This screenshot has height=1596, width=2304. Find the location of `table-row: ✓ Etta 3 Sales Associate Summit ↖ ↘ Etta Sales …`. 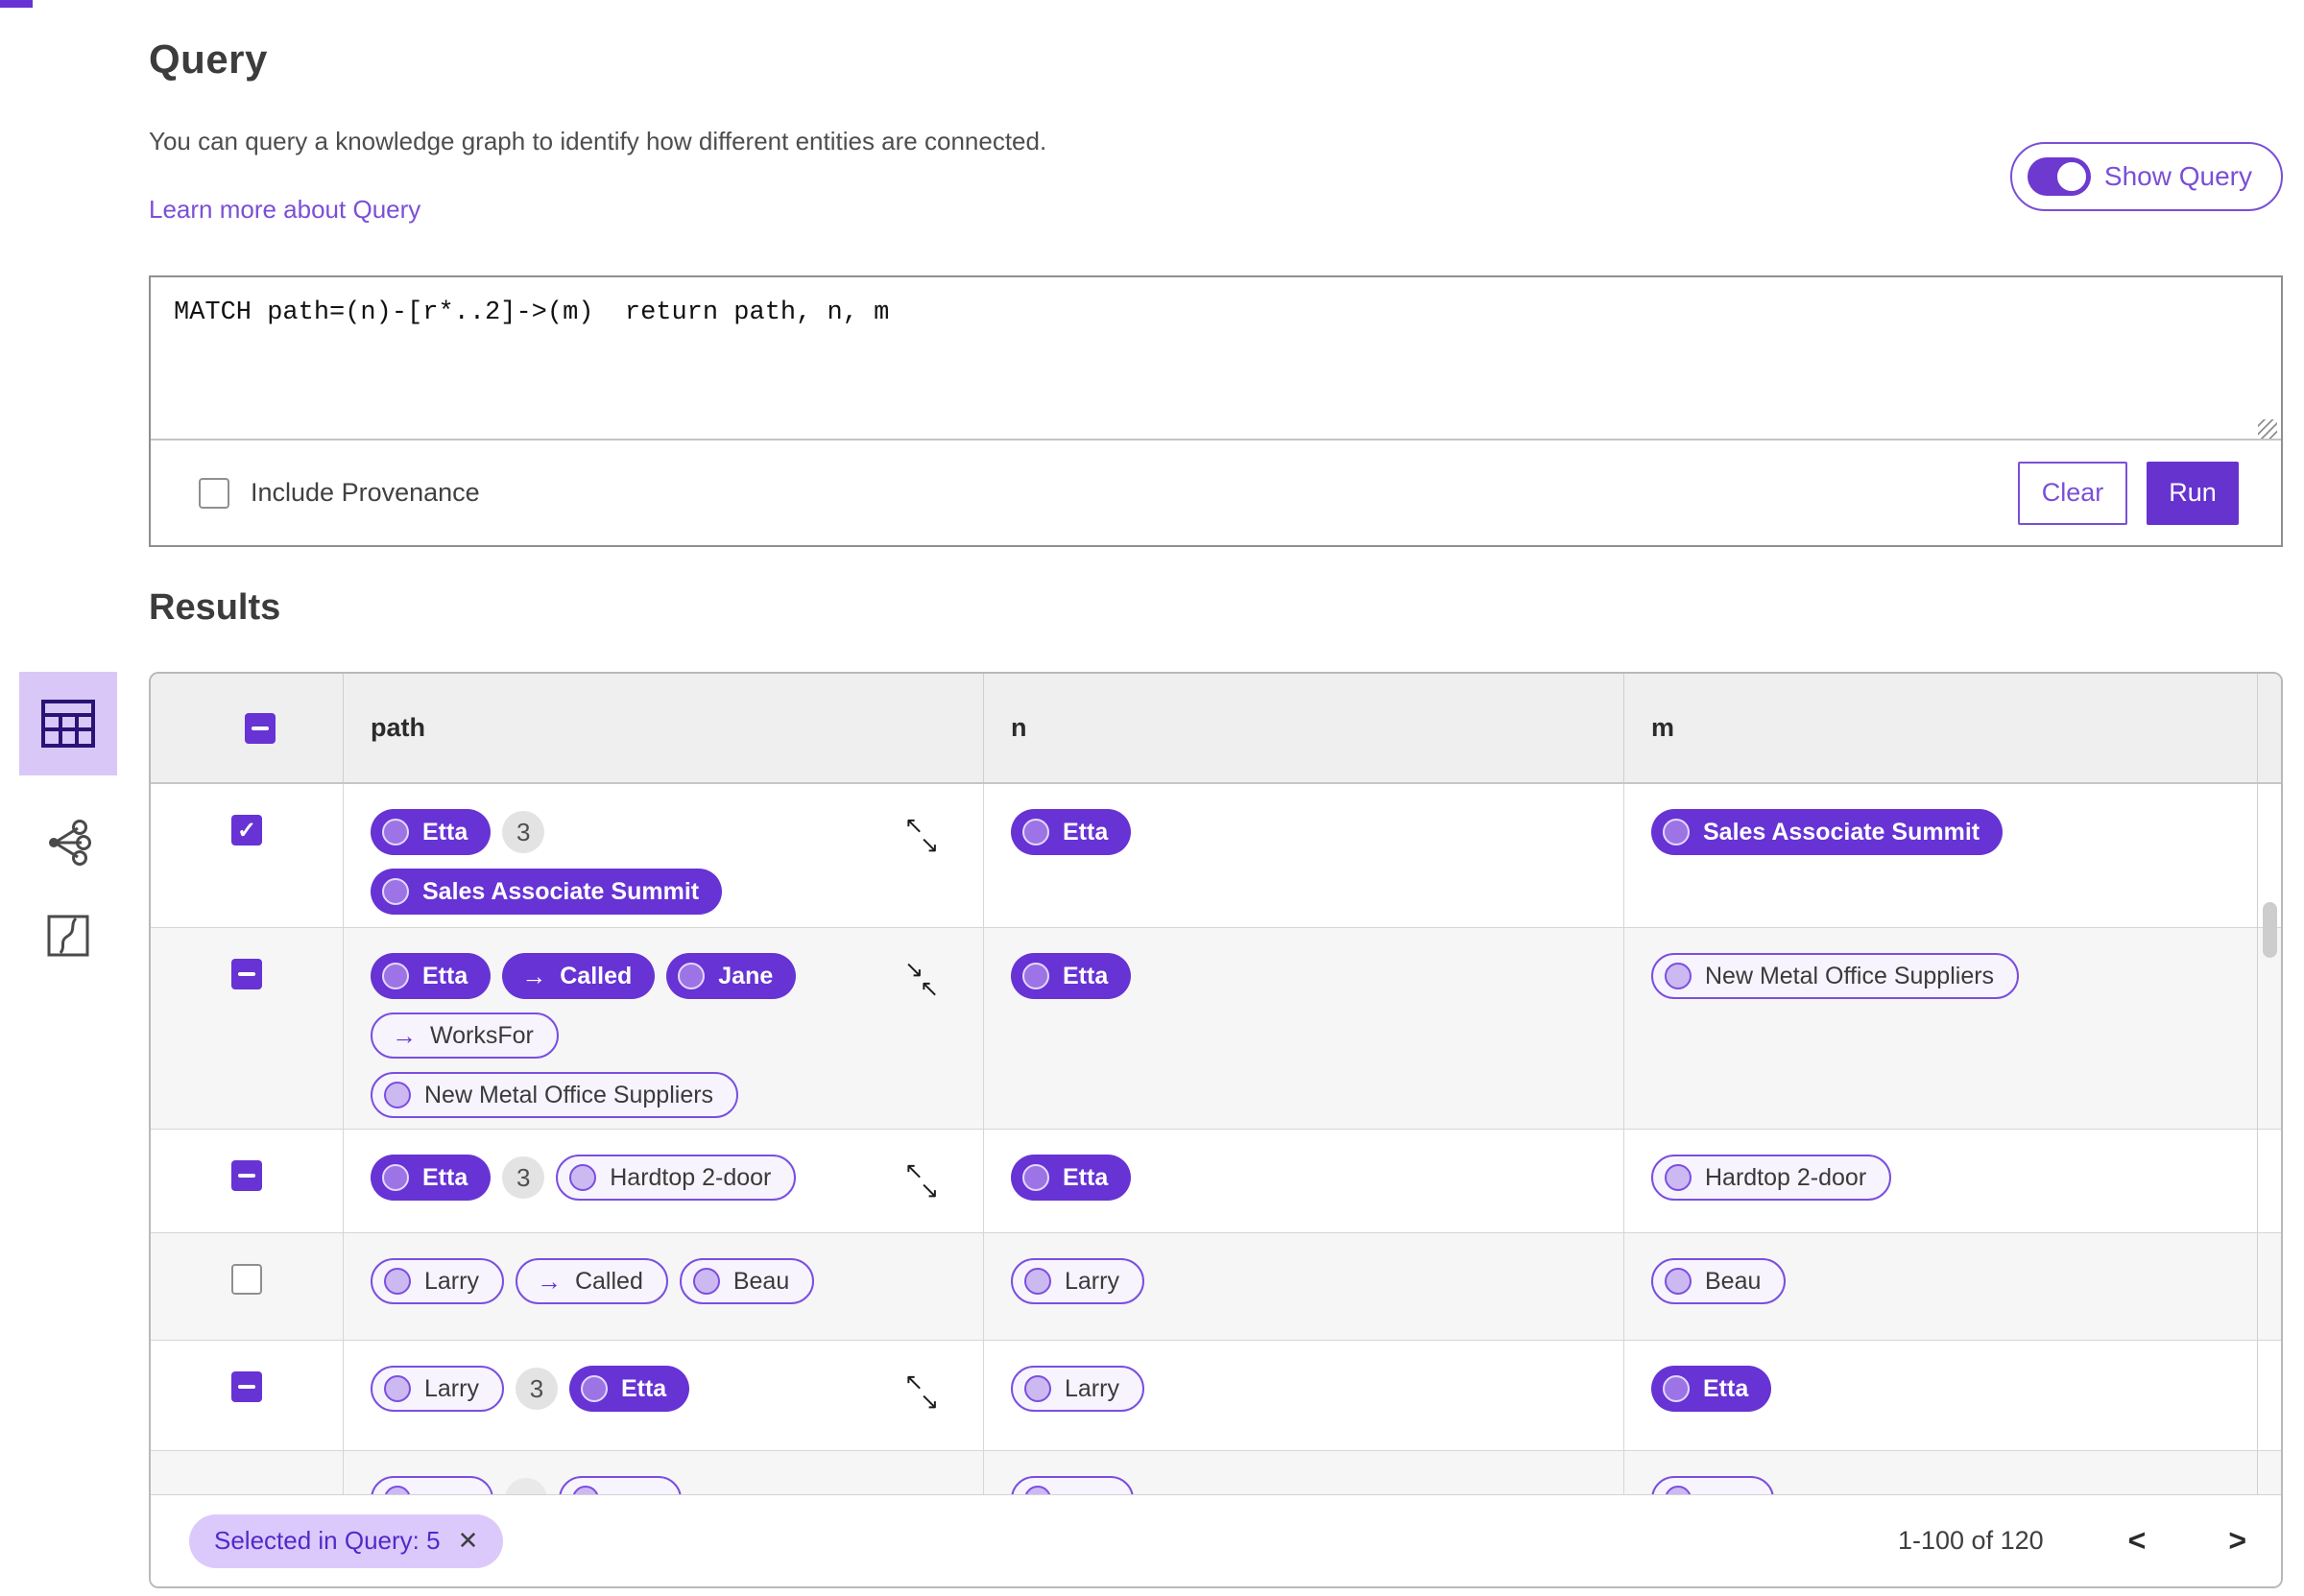

table-row: ✓ Etta 3 Sales Associate Summit ↖ ↘ Etta Sales … is located at coordinates (1216, 856).